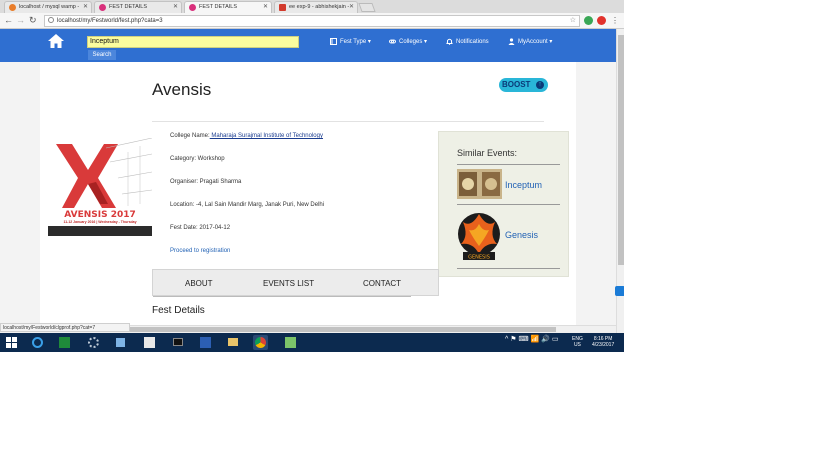 Image resolution: width=819 pixels, height=460 pixels. I want to click on back-icon: ←, so click(8, 20).